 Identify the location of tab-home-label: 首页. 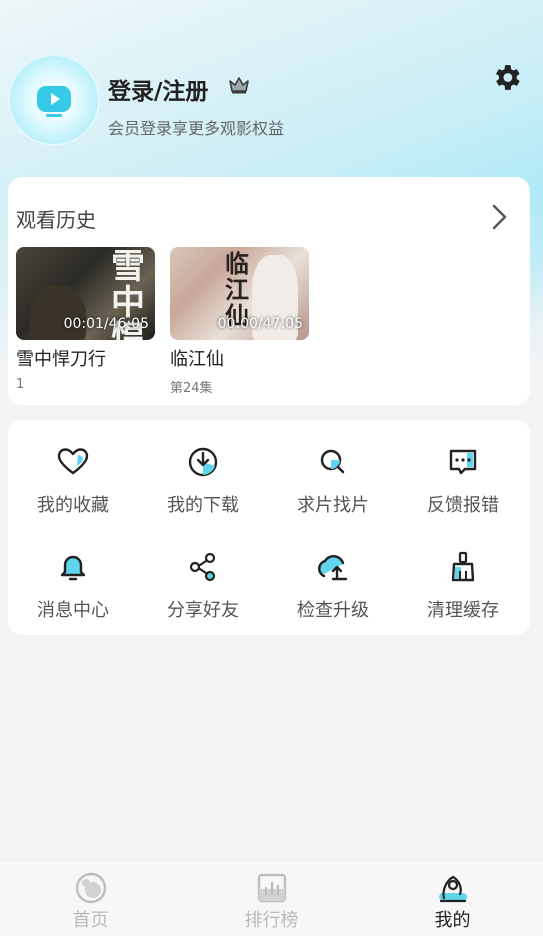
(90, 920).